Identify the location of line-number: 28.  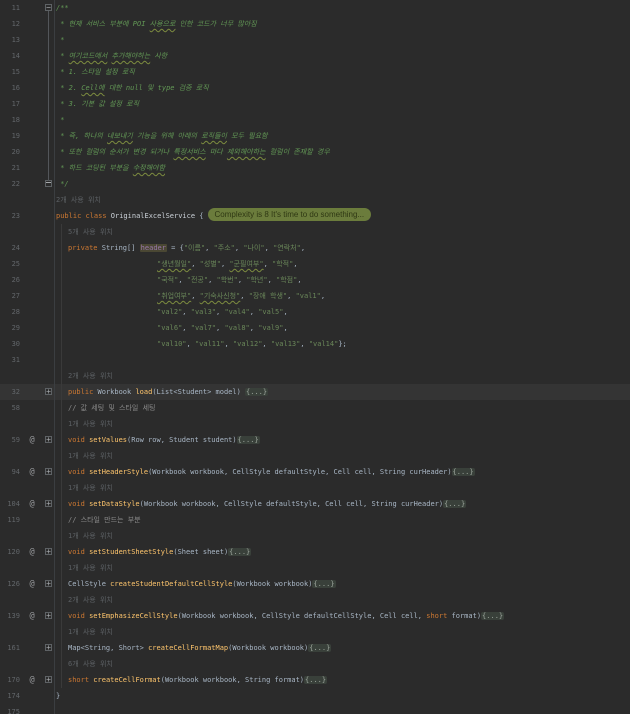
(15, 312).